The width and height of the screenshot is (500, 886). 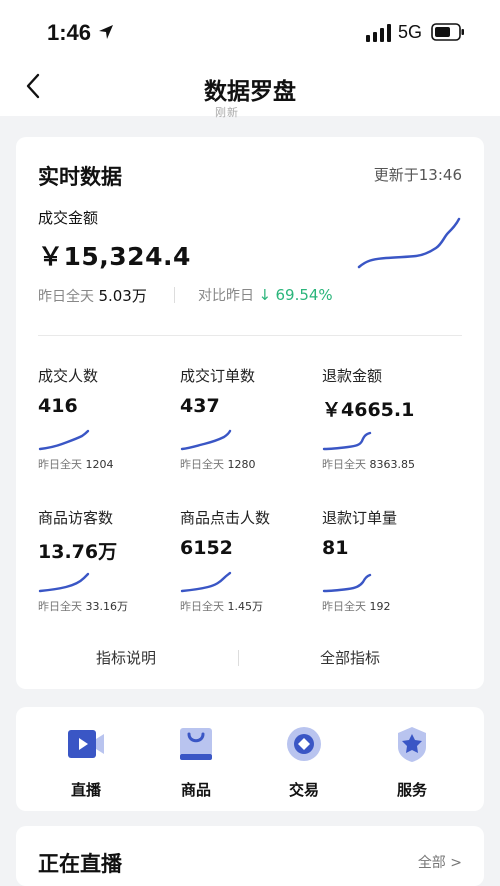 I want to click on metric-yesterday: 昨日全天 192, so click(x=356, y=606).